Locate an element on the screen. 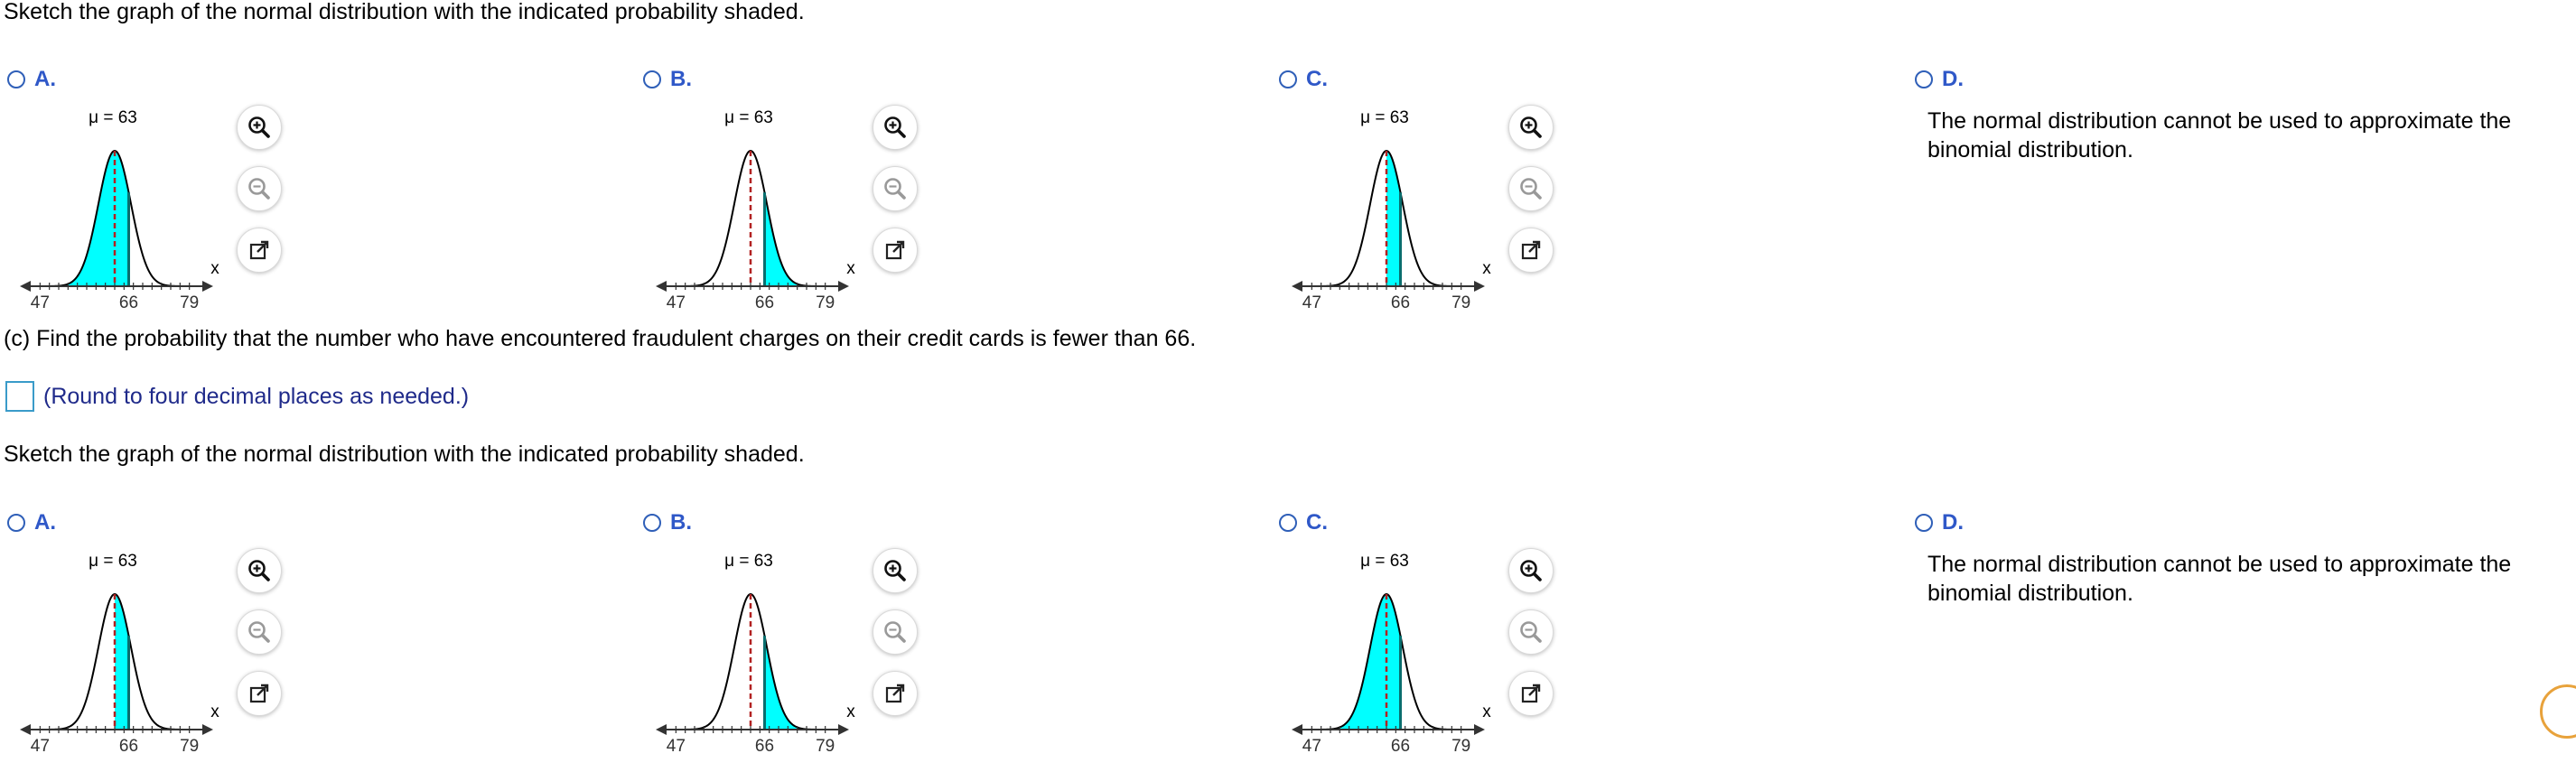 Image resolution: width=2576 pixels, height=772 pixels. set1-option-b-graph: 47 66 79 μ = 63 x is located at coordinates (756, 210).